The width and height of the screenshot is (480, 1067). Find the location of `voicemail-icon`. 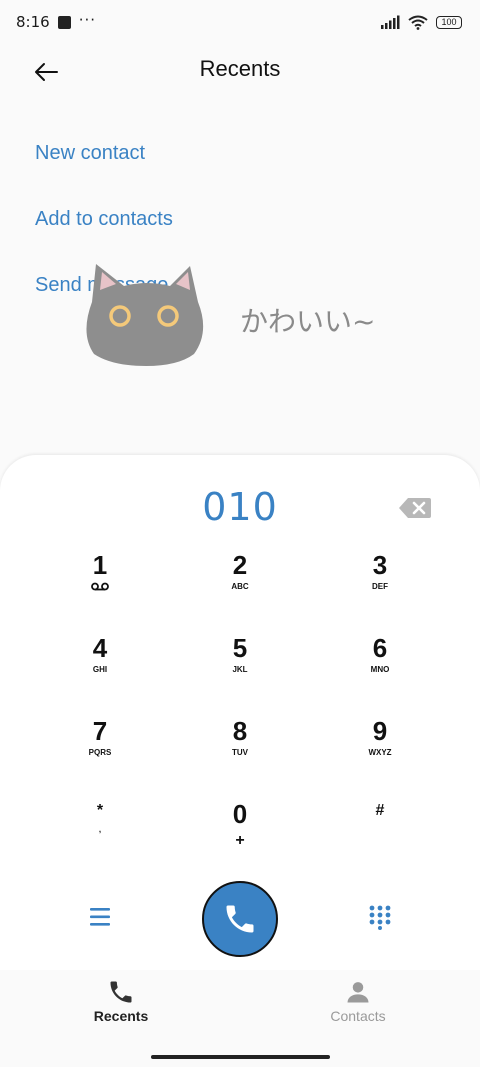

voicemail-icon is located at coordinates (100, 586).